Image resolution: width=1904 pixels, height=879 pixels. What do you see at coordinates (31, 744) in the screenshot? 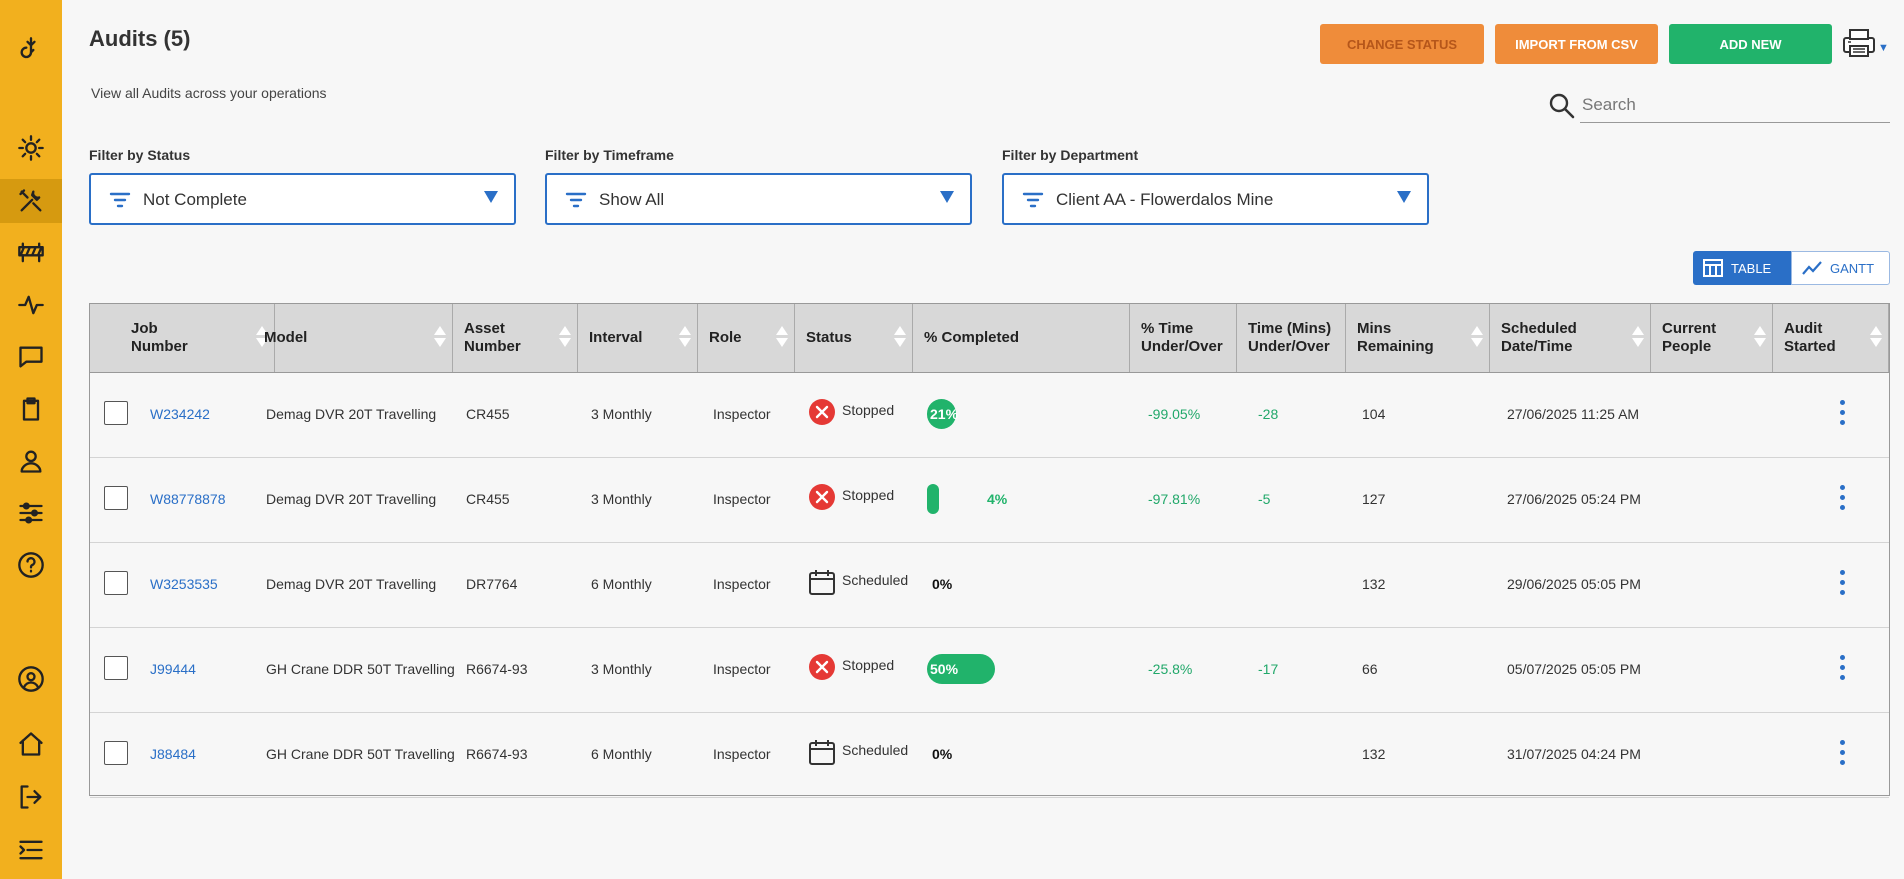
I see `home-icon` at bounding box center [31, 744].